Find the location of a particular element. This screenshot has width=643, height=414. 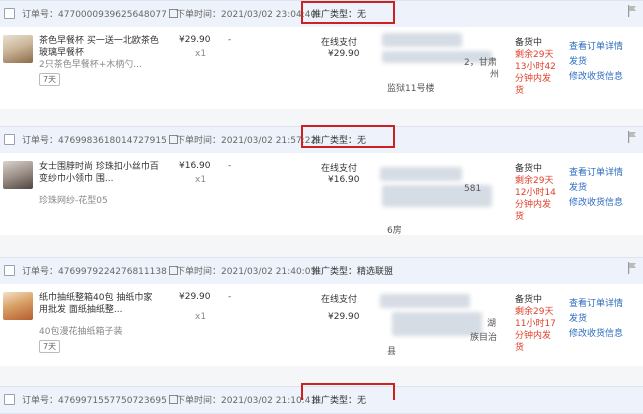

product-sku: 珍珠网纱-花型05 is located at coordinates (73, 201).